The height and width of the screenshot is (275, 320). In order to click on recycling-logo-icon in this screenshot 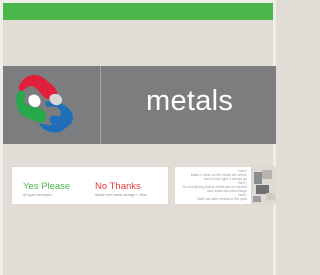, I will do `click(54, 105)`.